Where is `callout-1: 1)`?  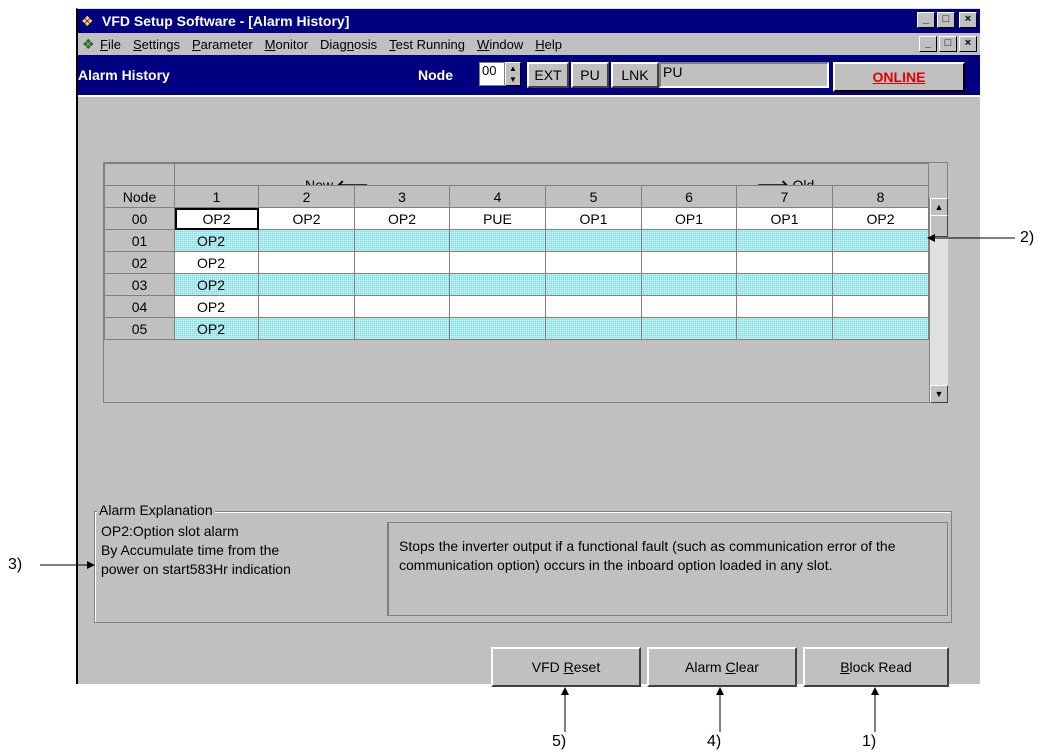
callout-1: 1) is located at coordinates (869, 741).